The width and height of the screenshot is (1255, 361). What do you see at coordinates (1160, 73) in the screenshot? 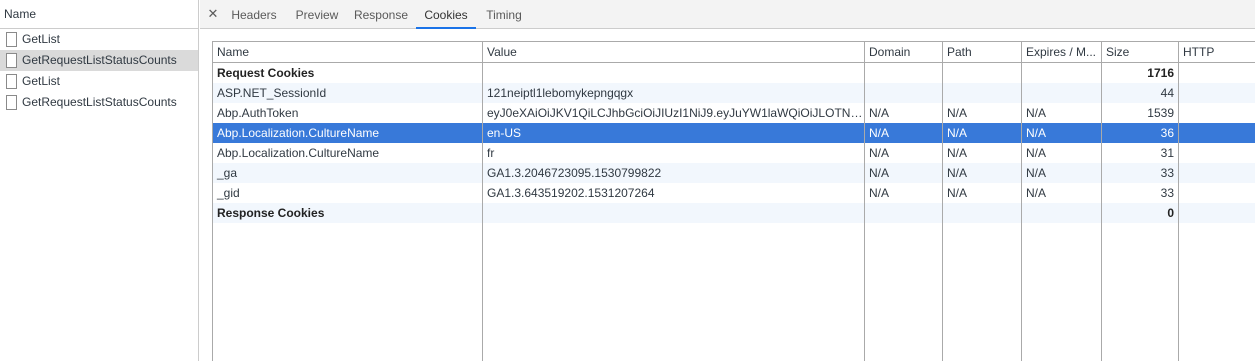
I see `cell-size: 1716` at bounding box center [1160, 73].